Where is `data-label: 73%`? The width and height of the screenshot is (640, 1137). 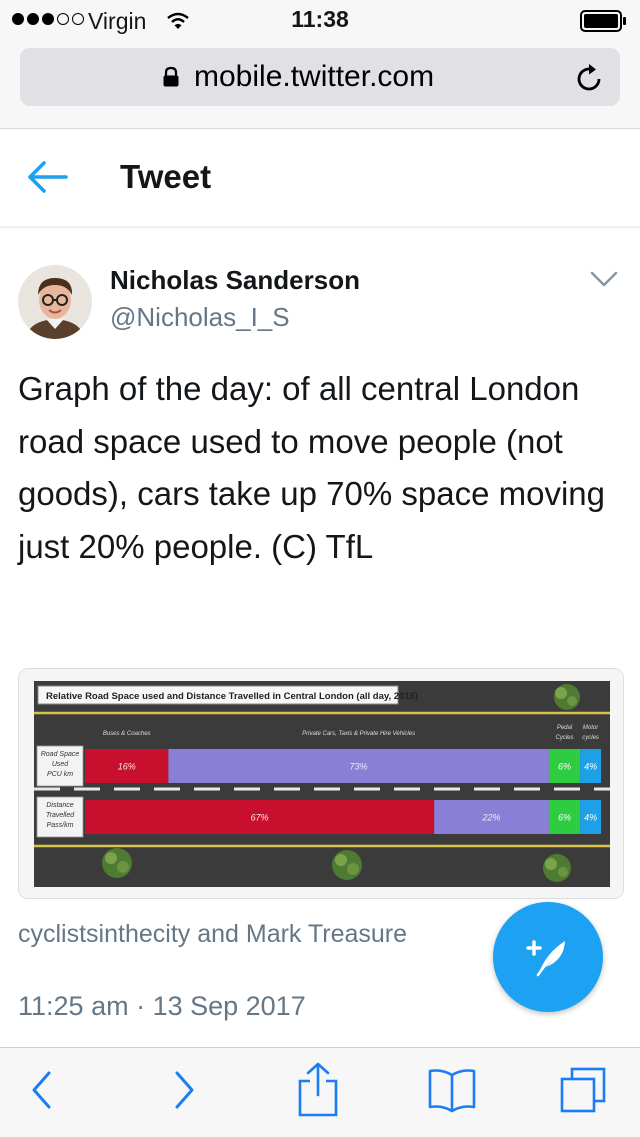
data-label: 73% is located at coordinates (359, 767).